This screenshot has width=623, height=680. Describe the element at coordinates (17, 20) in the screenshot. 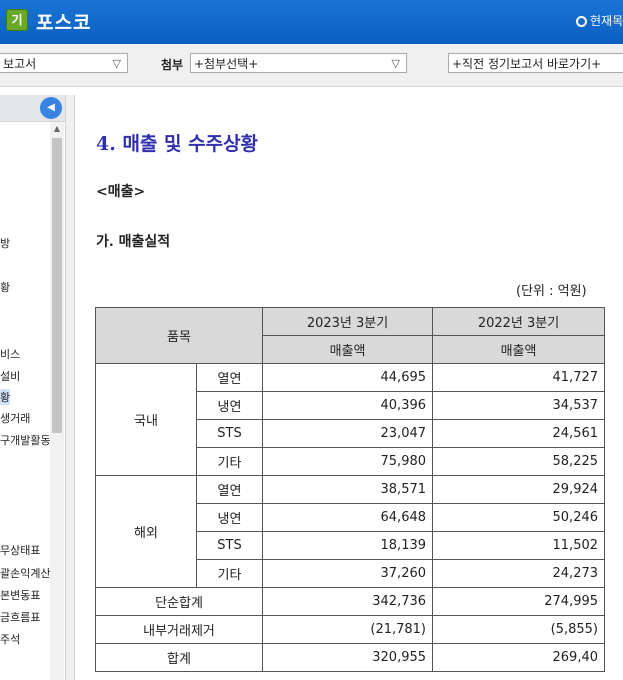

I see `company-logo-badge: 기` at that location.